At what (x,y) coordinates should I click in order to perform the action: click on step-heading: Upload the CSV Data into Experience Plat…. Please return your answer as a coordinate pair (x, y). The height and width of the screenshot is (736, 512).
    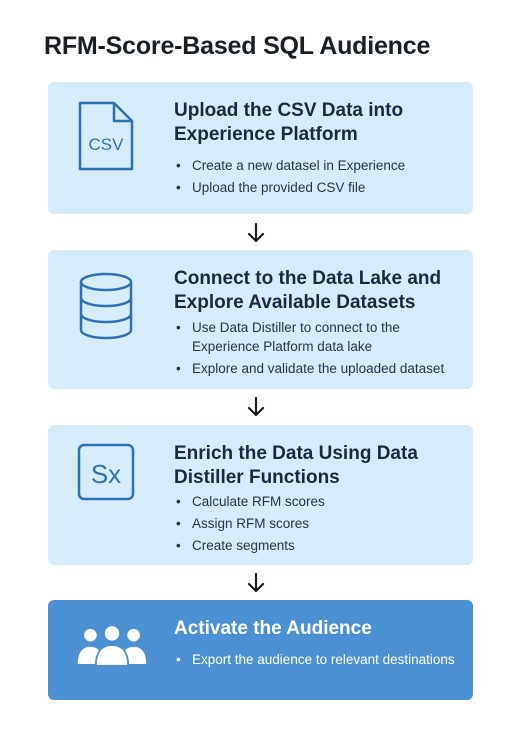
    Looking at the image, I should click on (289, 122).